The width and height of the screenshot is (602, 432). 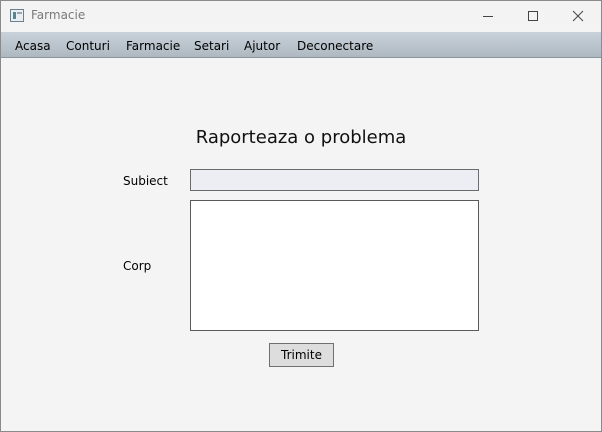 What do you see at coordinates (33, 46) in the screenshot?
I see `menu-item-acasa: Acasa` at bounding box center [33, 46].